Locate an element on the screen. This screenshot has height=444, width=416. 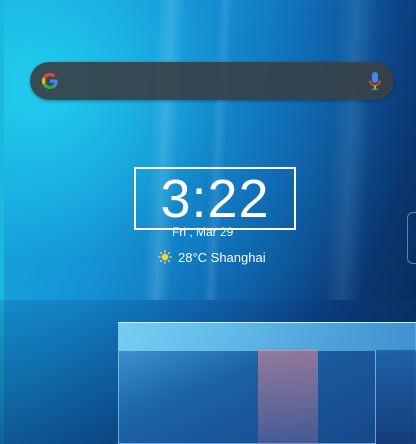
google-search-bar is located at coordinates (212, 81).